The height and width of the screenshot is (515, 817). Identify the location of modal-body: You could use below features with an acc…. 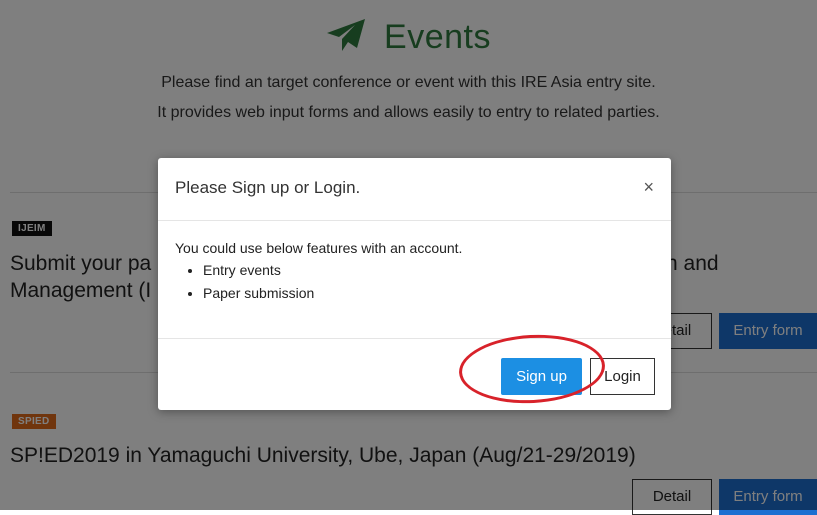
(415, 274).